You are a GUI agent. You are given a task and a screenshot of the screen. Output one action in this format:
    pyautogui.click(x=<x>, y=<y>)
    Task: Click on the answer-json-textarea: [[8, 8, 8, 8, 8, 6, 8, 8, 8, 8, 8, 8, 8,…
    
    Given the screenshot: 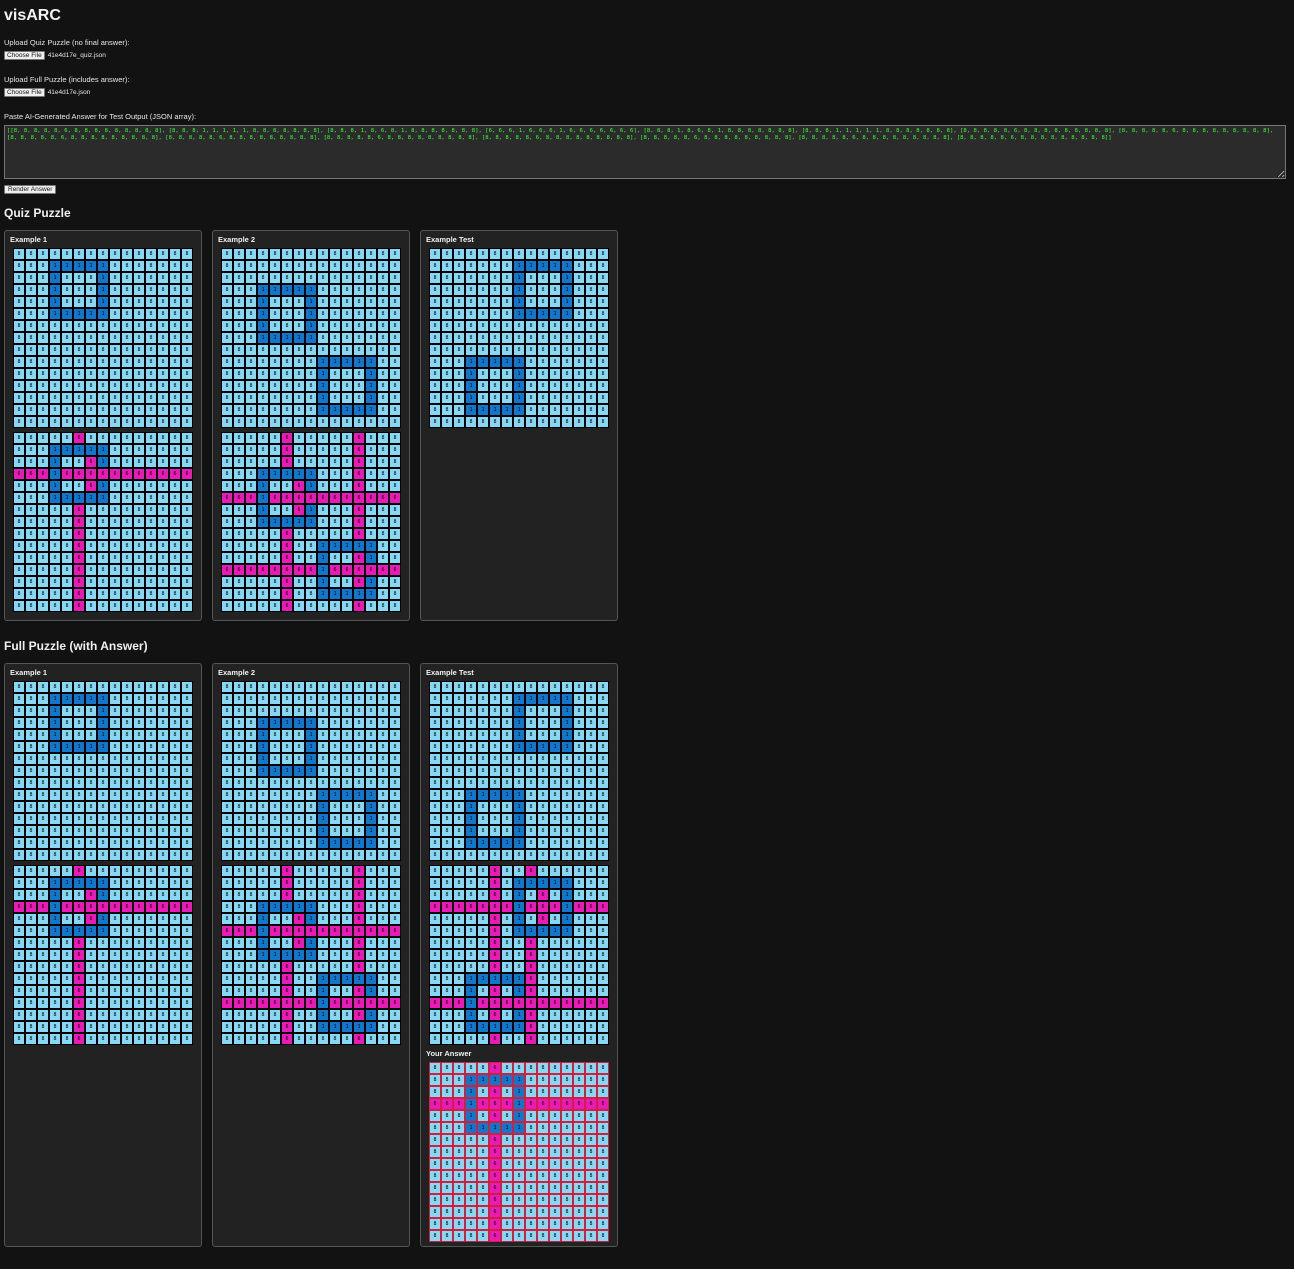 What is the action you would take?
    pyautogui.click(x=645, y=152)
    